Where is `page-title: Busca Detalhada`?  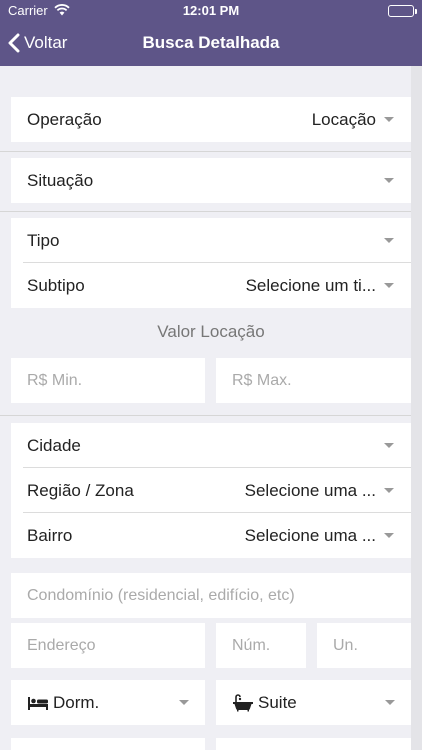
page-title: Busca Detalhada is located at coordinates (211, 42).